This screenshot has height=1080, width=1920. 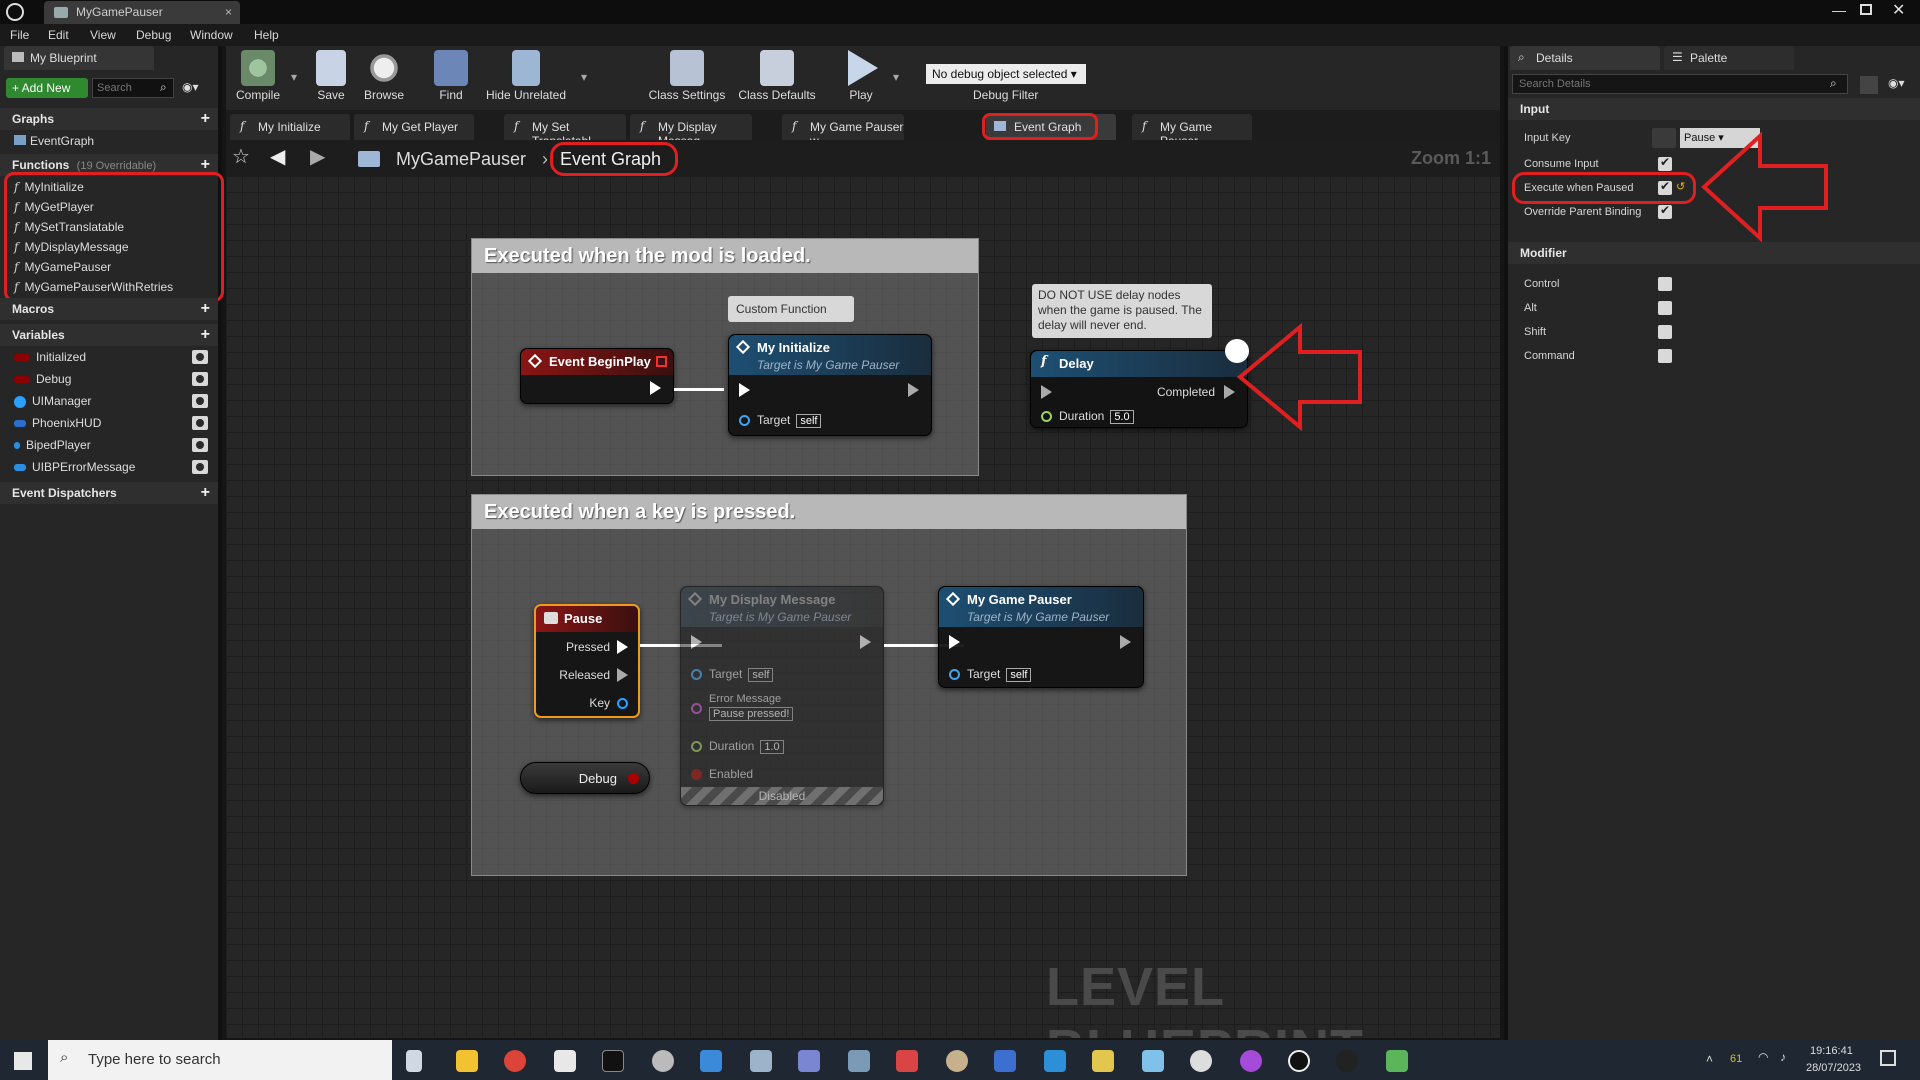 I want to click on wifi-icon: ◠, so click(x=1763, y=1057).